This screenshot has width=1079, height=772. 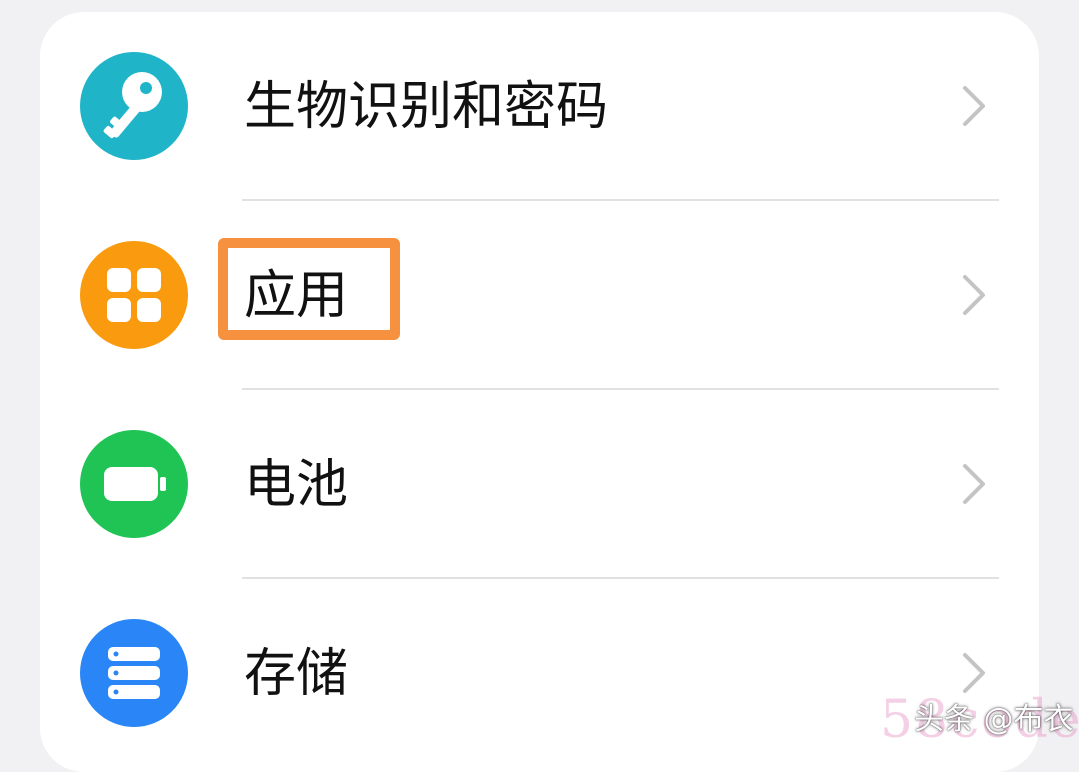 I want to click on storage-icon, so click(x=134, y=673).